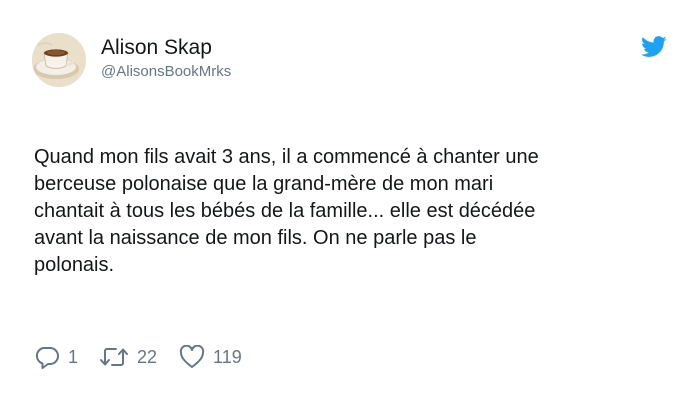  What do you see at coordinates (227, 357) in the screenshot?
I see `like-count: 119` at bounding box center [227, 357].